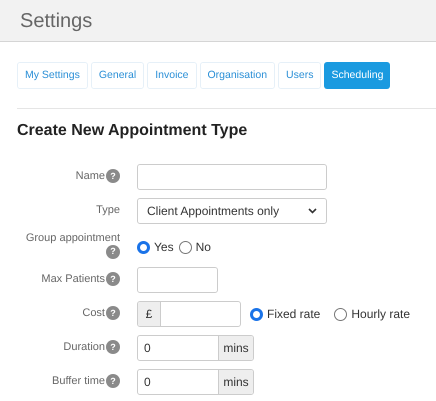  Describe the element at coordinates (73, 279) in the screenshot. I see `field-label: Max Patients` at that location.